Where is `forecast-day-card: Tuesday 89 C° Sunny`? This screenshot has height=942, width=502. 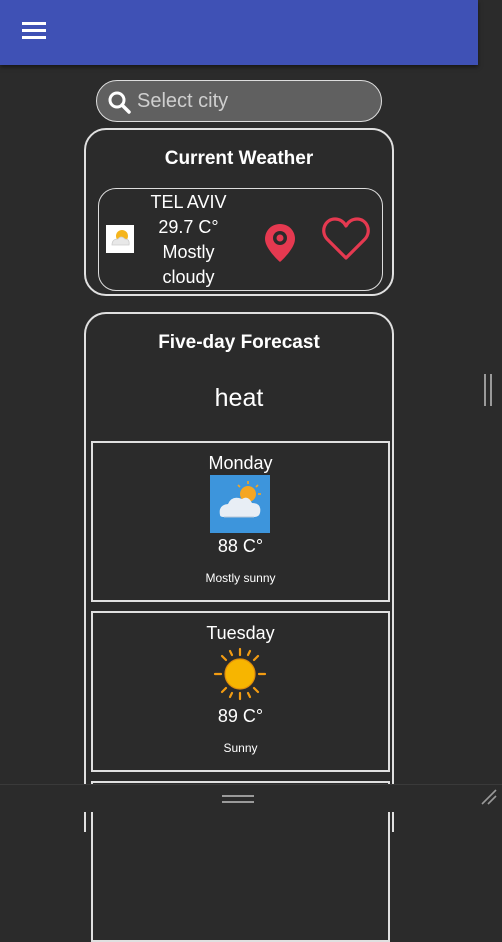 forecast-day-card: Tuesday 89 C° Sunny is located at coordinates (240, 691).